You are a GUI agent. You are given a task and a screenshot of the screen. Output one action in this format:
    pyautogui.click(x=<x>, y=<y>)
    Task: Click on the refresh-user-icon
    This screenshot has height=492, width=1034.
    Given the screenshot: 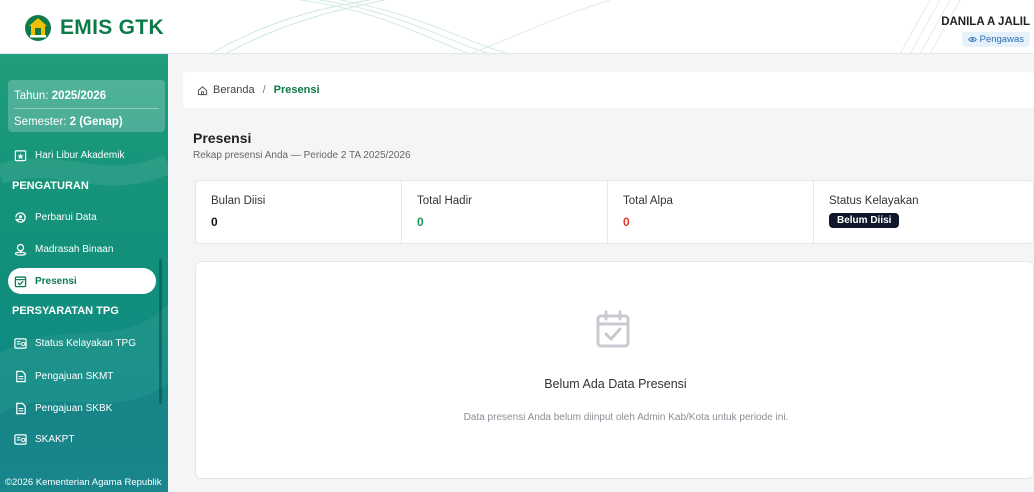 What is the action you would take?
    pyautogui.click(x=20, y=217)
    